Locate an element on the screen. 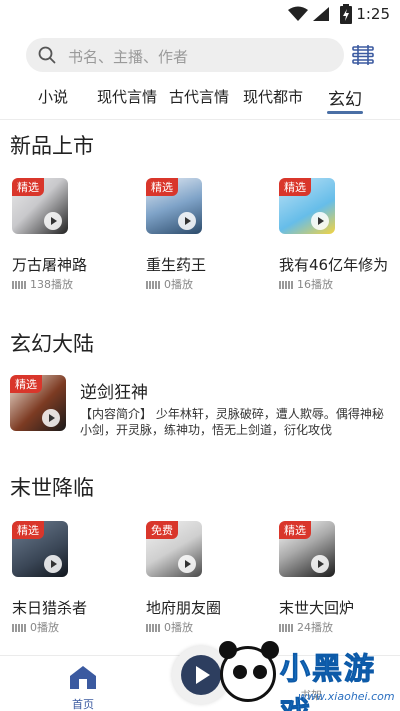 This screenshot has height=711, width=400. search-placeholder: 书名、主播、作者 is located at coordinates (128, 57).